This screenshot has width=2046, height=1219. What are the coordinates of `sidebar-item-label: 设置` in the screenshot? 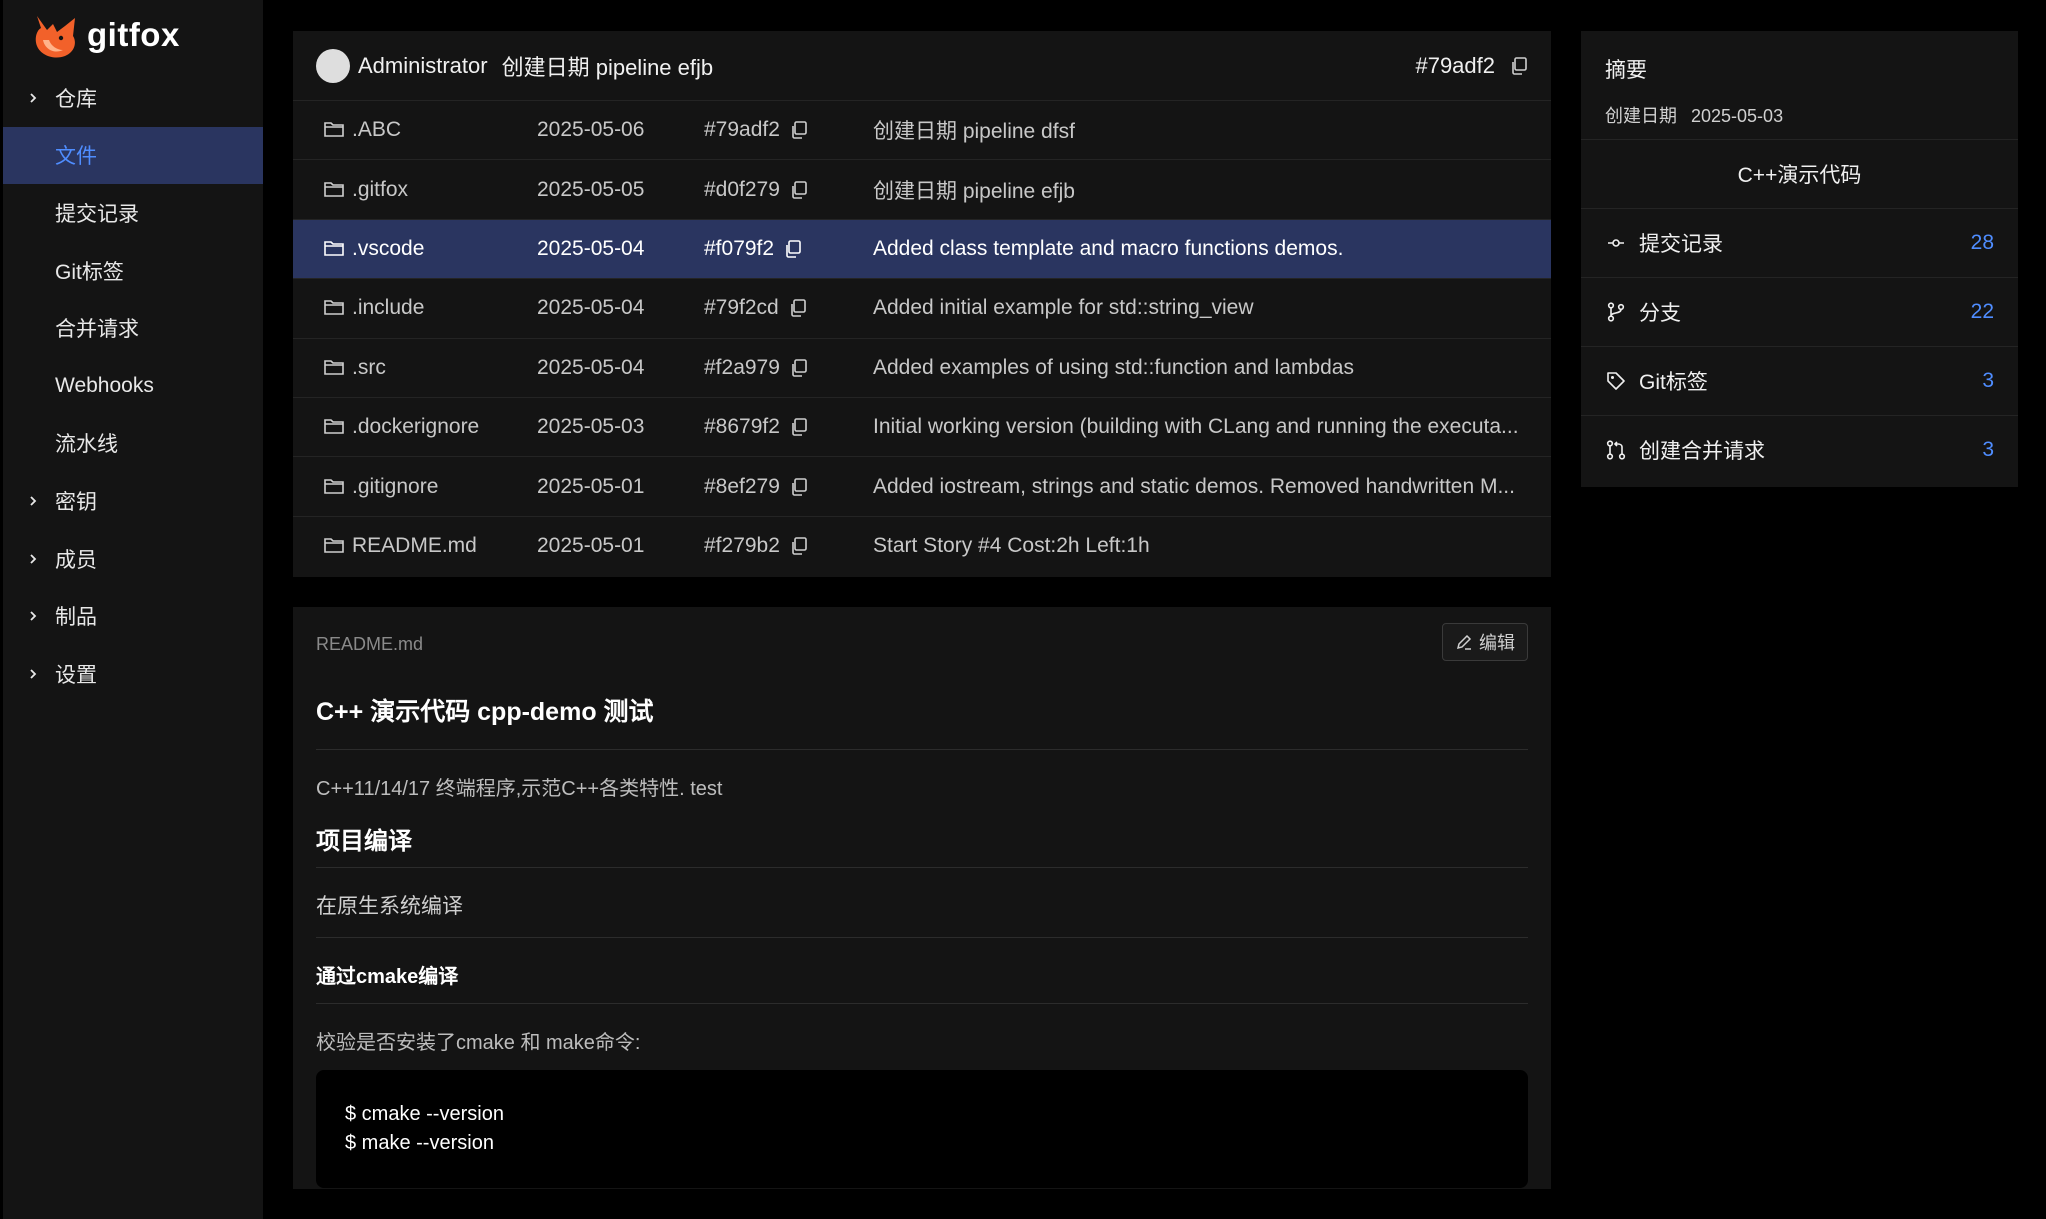 It's located at (76, 675).